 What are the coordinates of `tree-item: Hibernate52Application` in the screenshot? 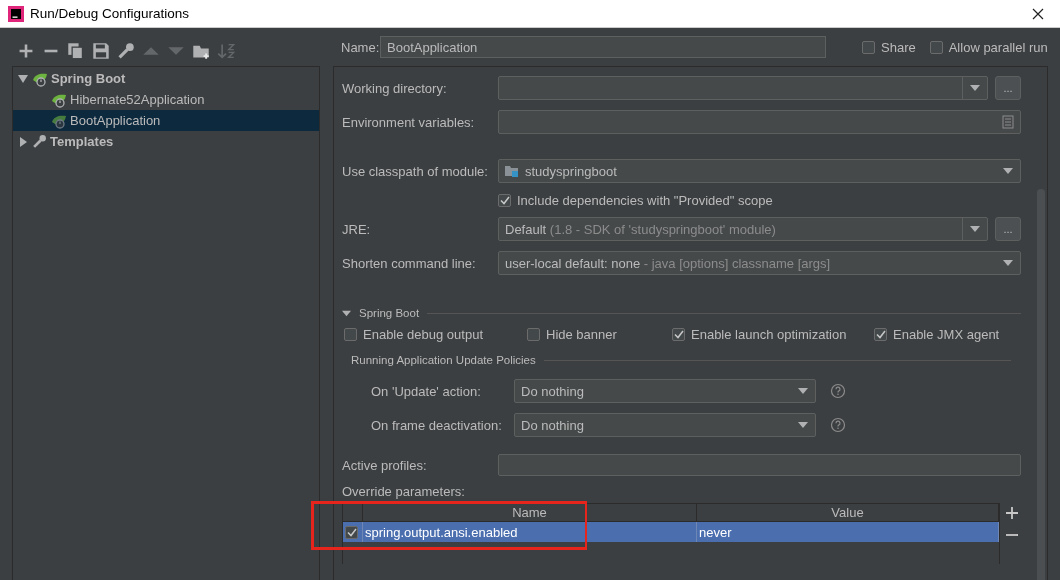 It's located at (166, 99).